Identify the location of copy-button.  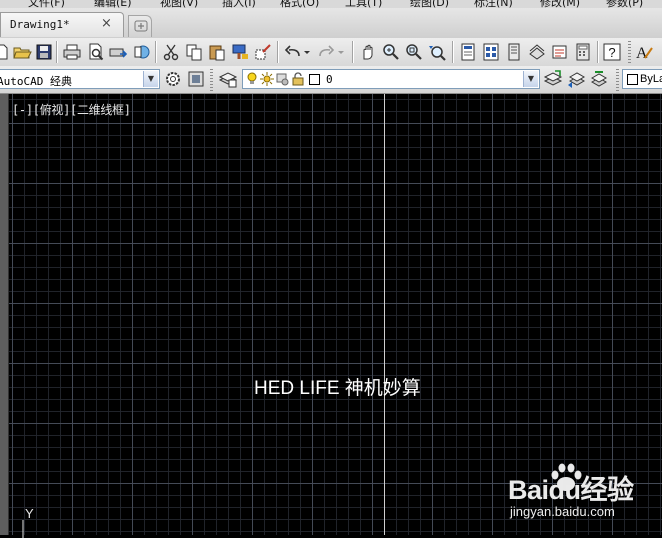
(194, 52).